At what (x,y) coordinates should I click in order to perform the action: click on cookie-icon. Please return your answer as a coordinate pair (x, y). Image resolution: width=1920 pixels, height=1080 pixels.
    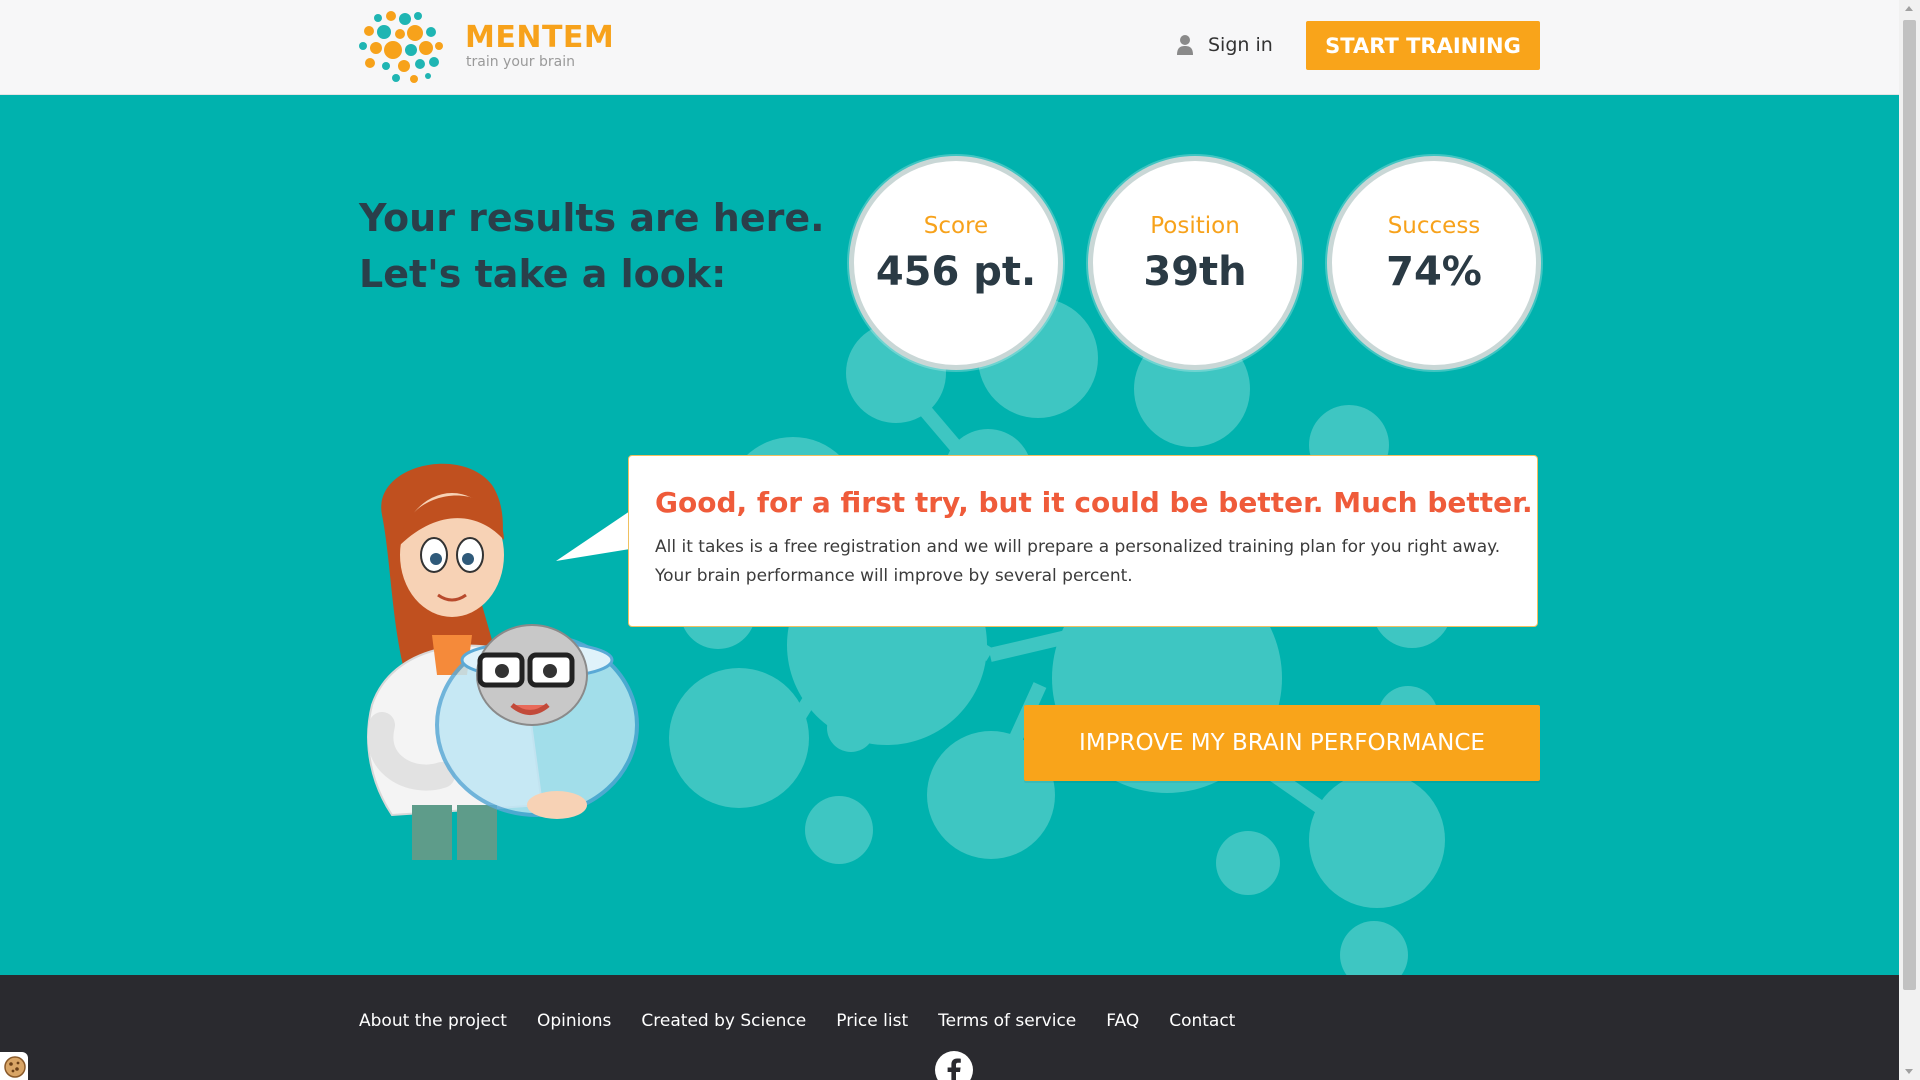
    Looking at the image, I should click on (14, 1066).